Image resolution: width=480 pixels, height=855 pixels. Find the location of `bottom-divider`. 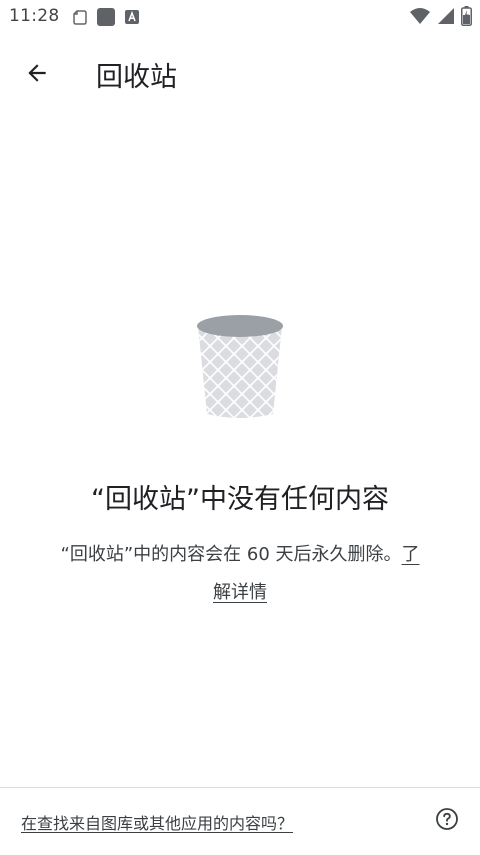

bottom-divider is located at coordinates (240, 787).